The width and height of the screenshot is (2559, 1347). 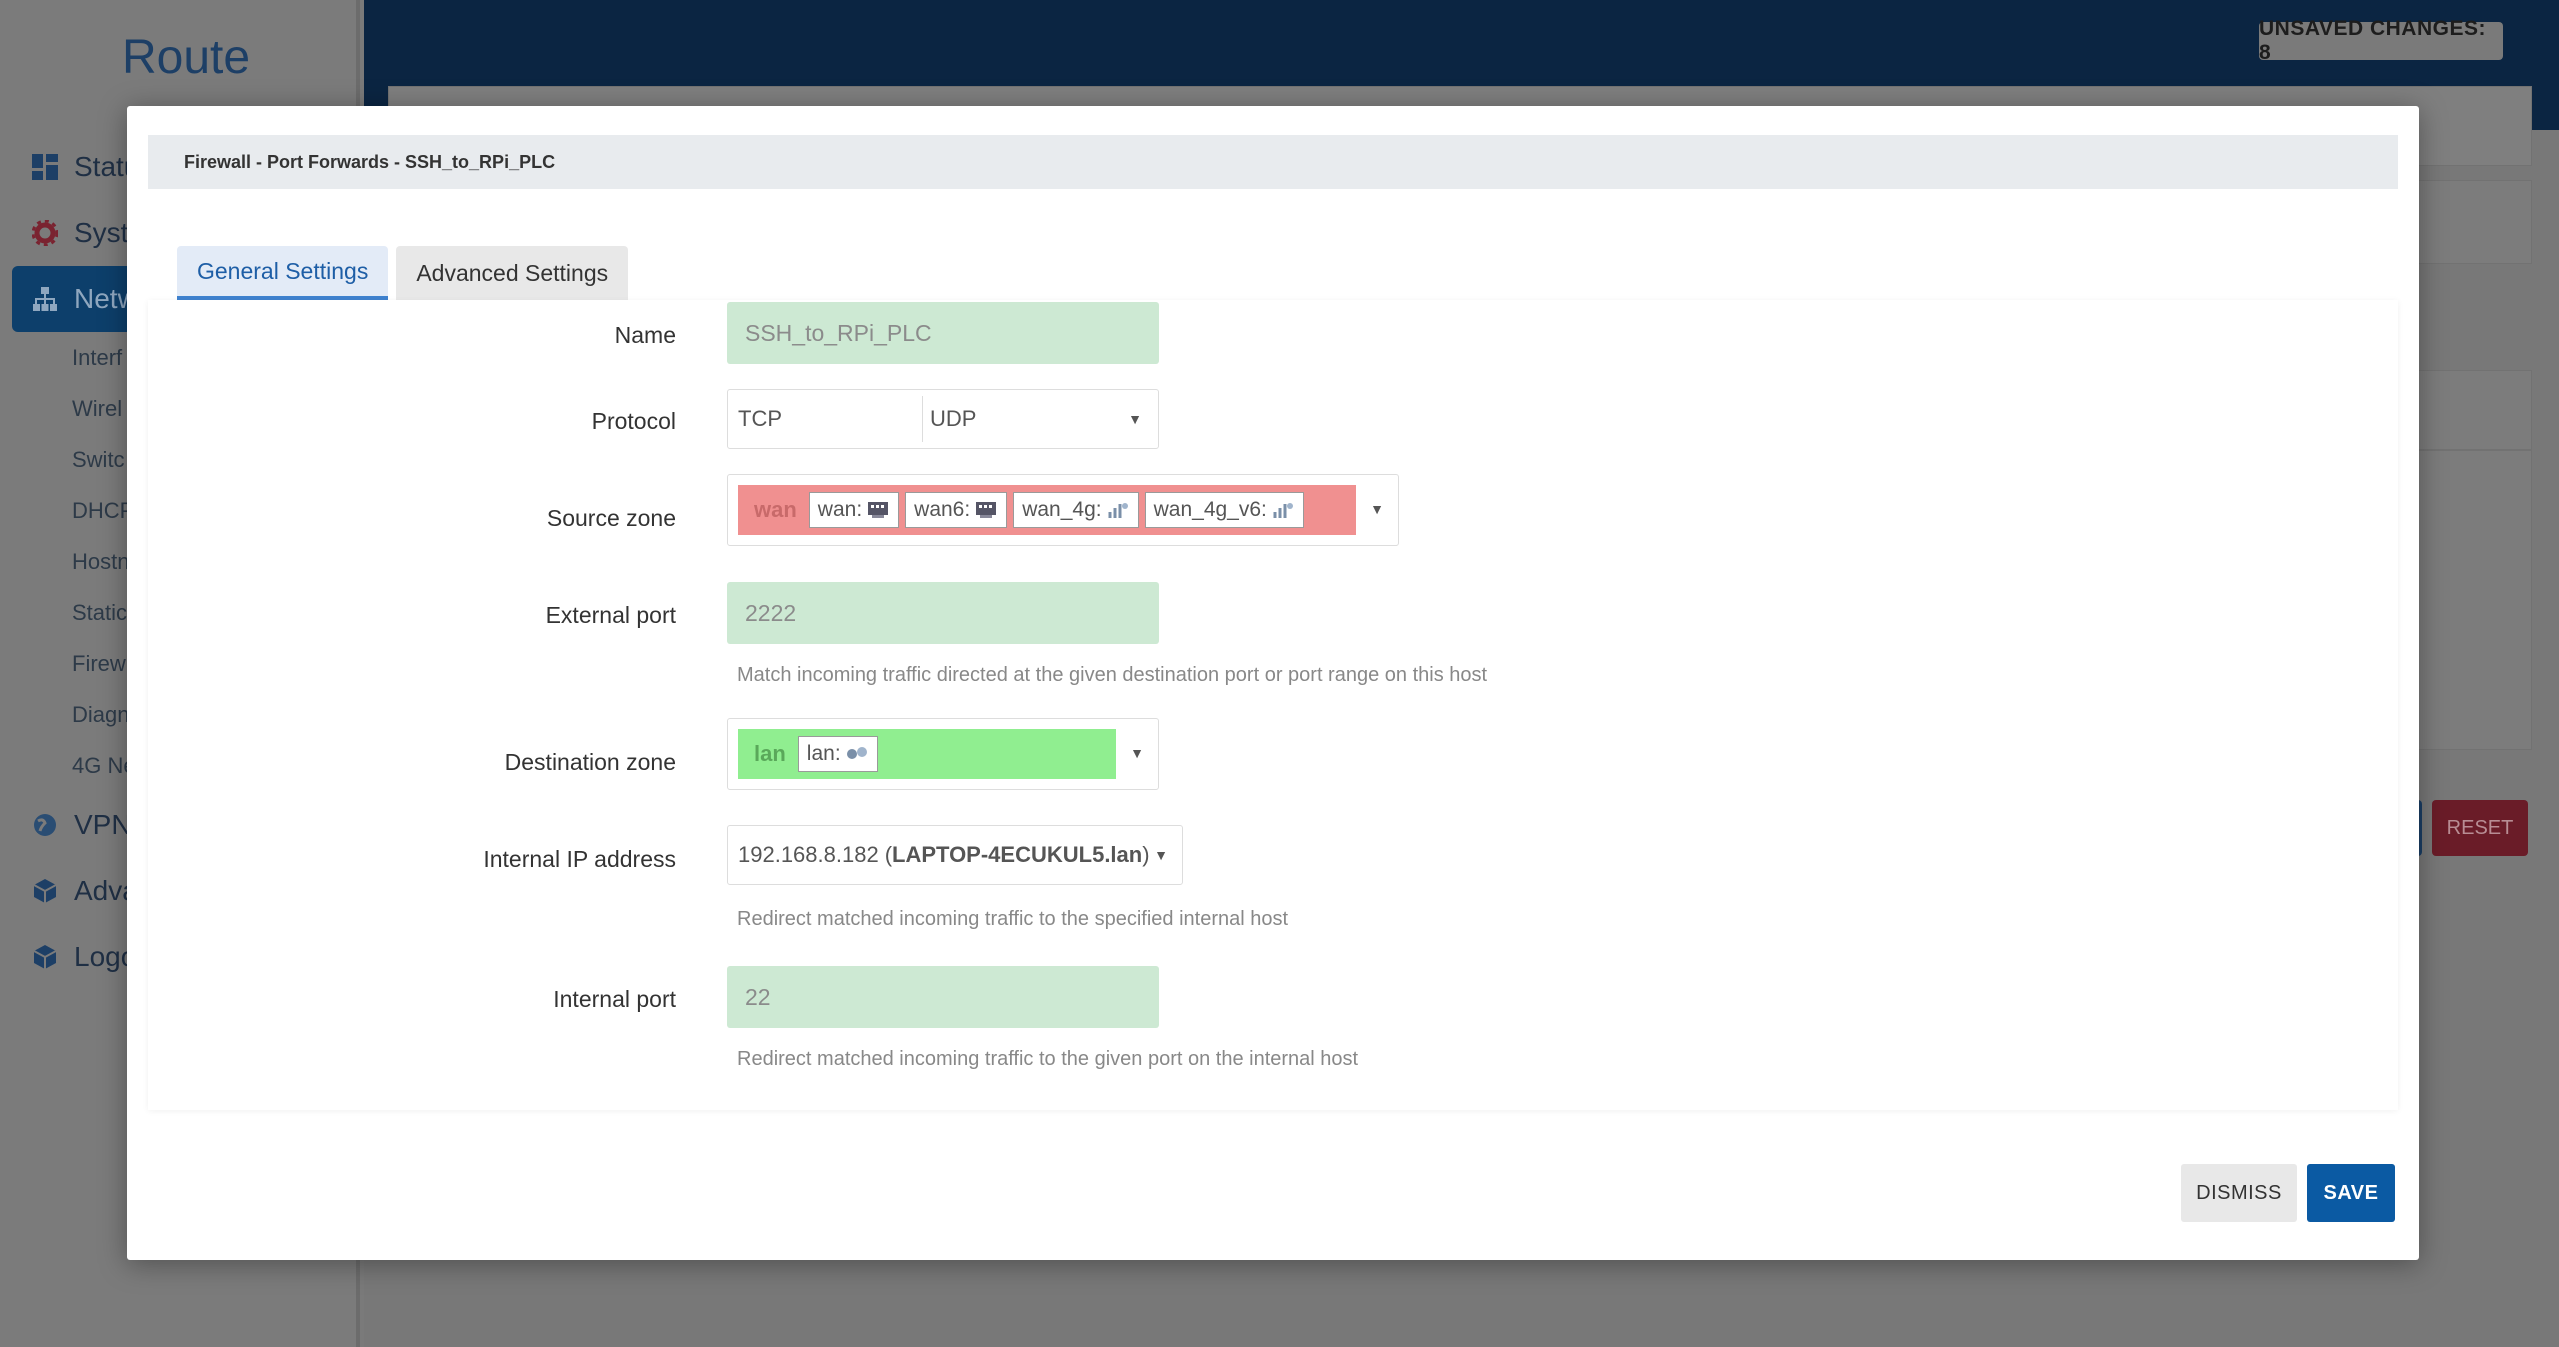 What do you see at coordinates (633, 421) in the screenshot?
I see `protocol-label: Protocol` at bounding box center [633, 421].